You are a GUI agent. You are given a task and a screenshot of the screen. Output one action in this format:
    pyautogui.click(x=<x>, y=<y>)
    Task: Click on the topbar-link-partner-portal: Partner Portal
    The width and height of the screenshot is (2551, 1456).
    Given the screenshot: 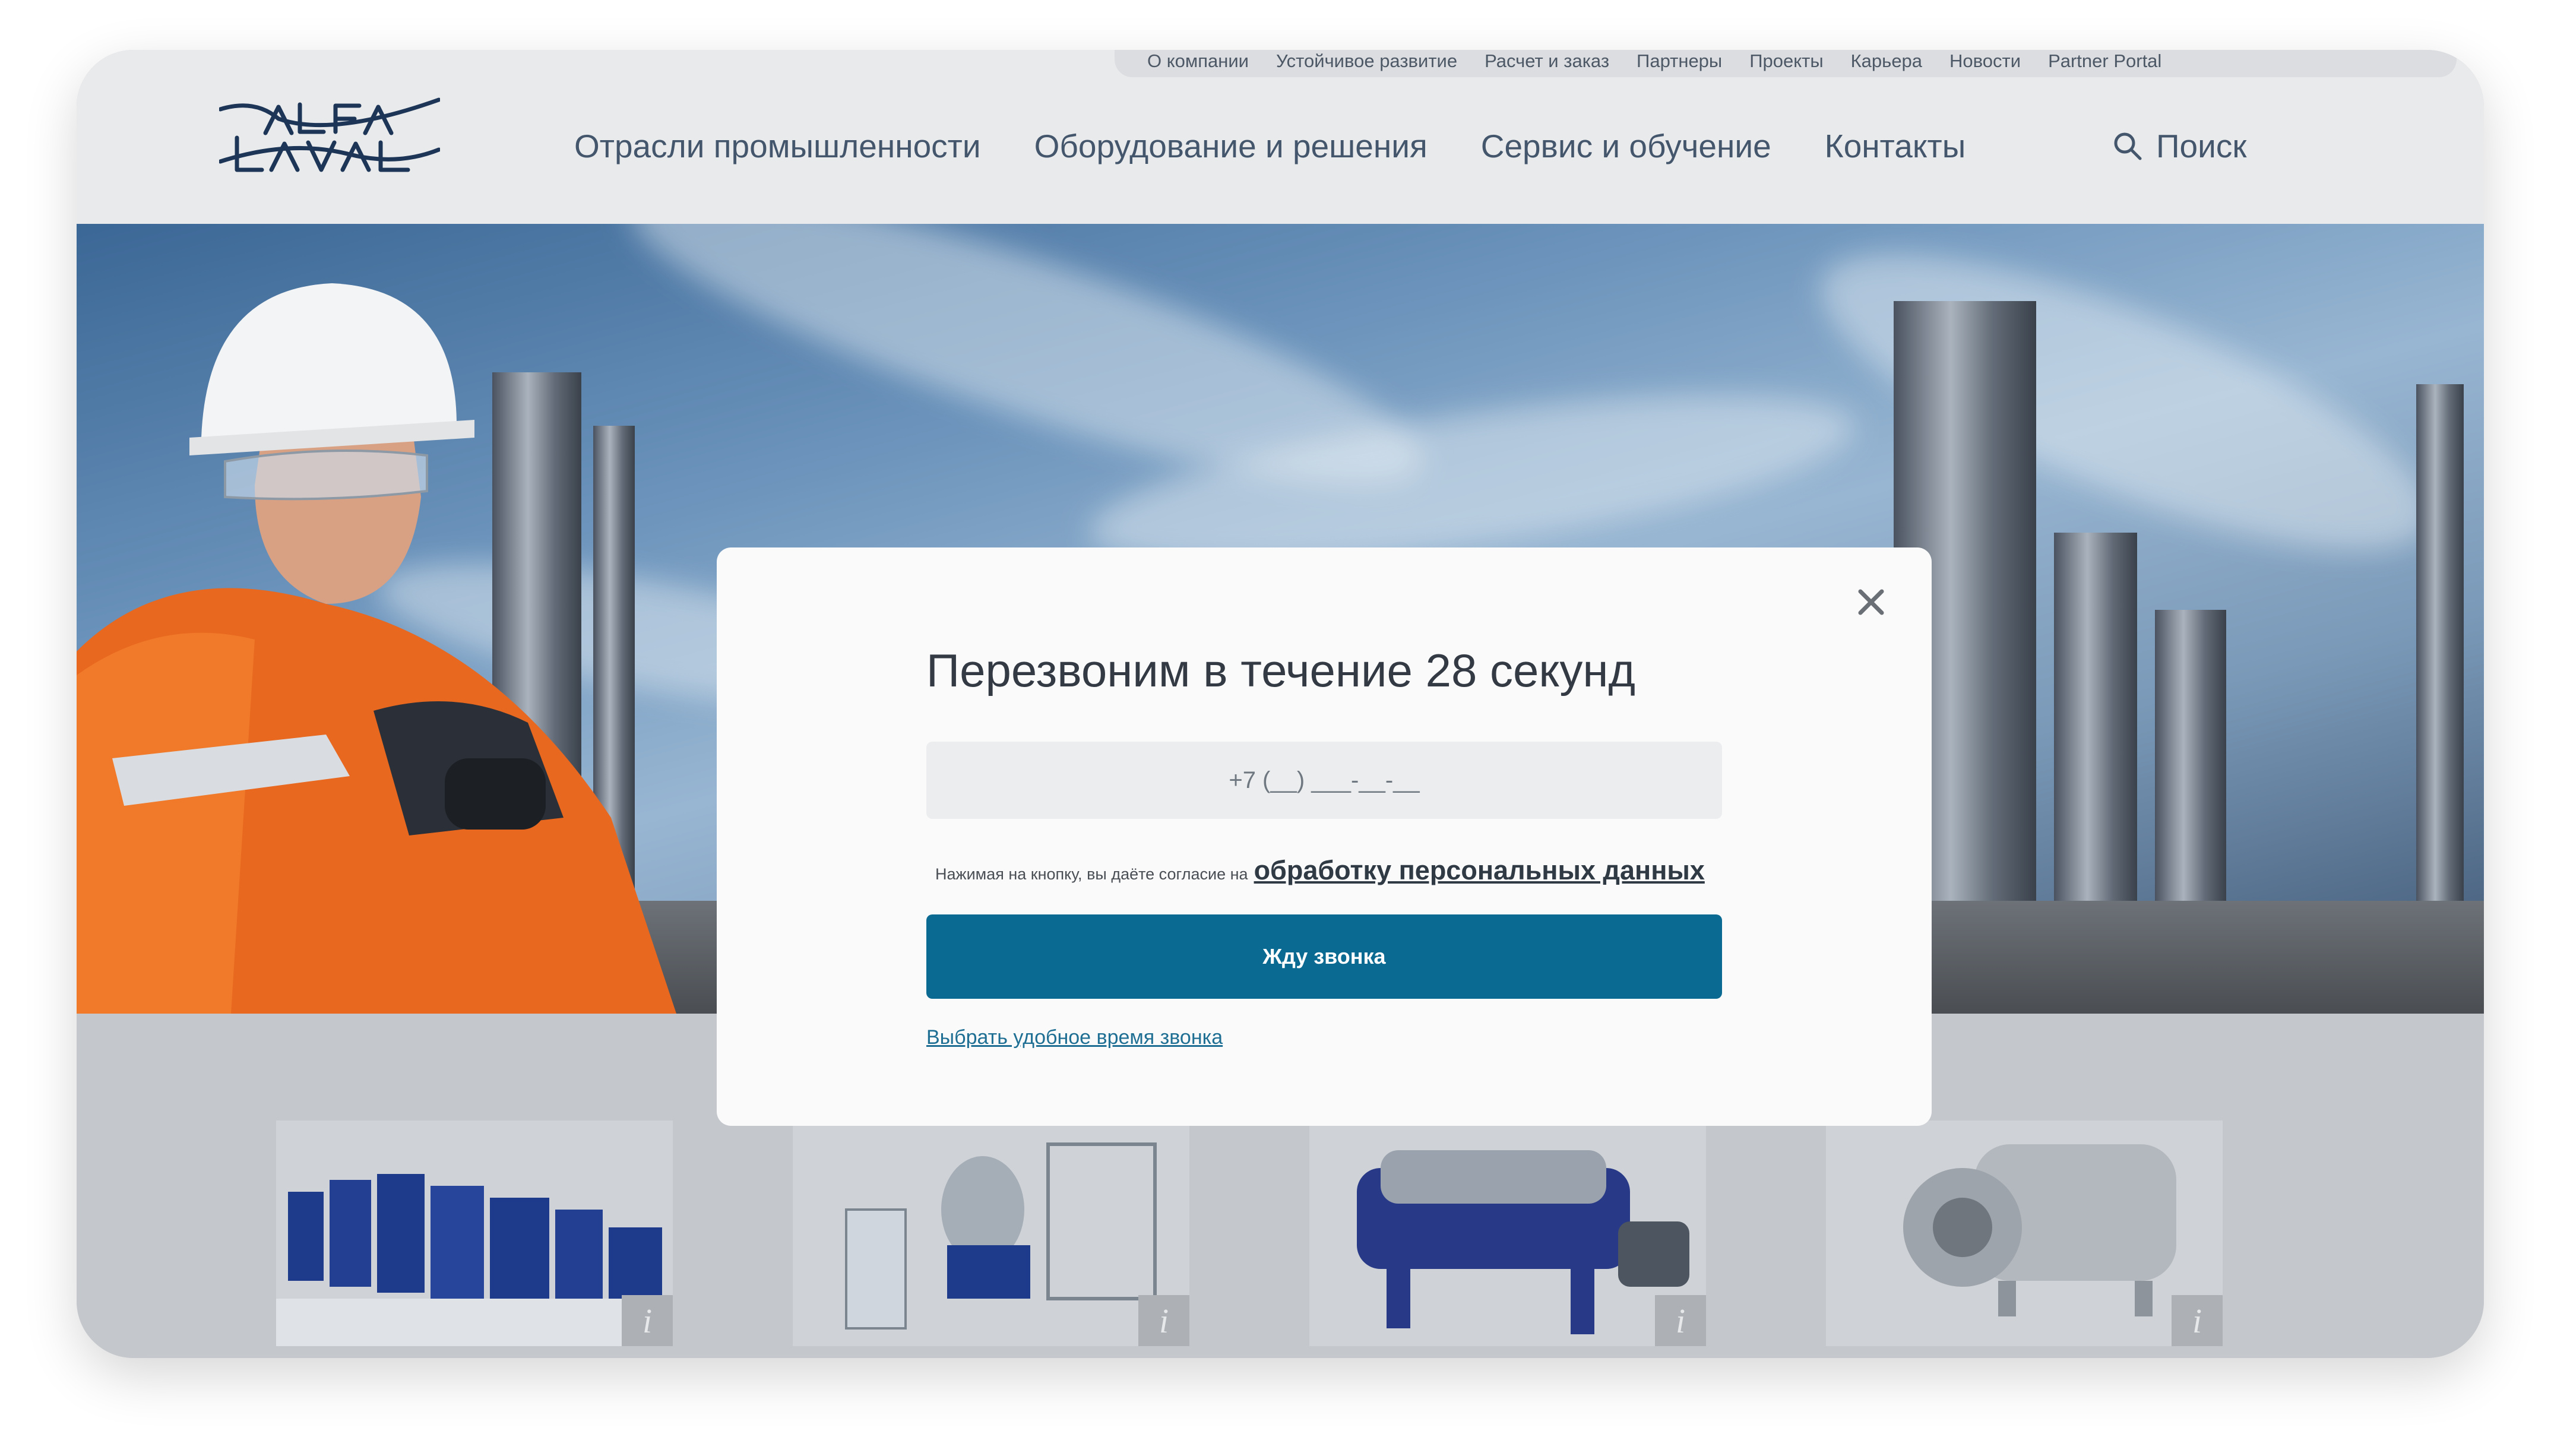 What is the action you would take?
    pyautogui.click(x=2105, y=61)
    